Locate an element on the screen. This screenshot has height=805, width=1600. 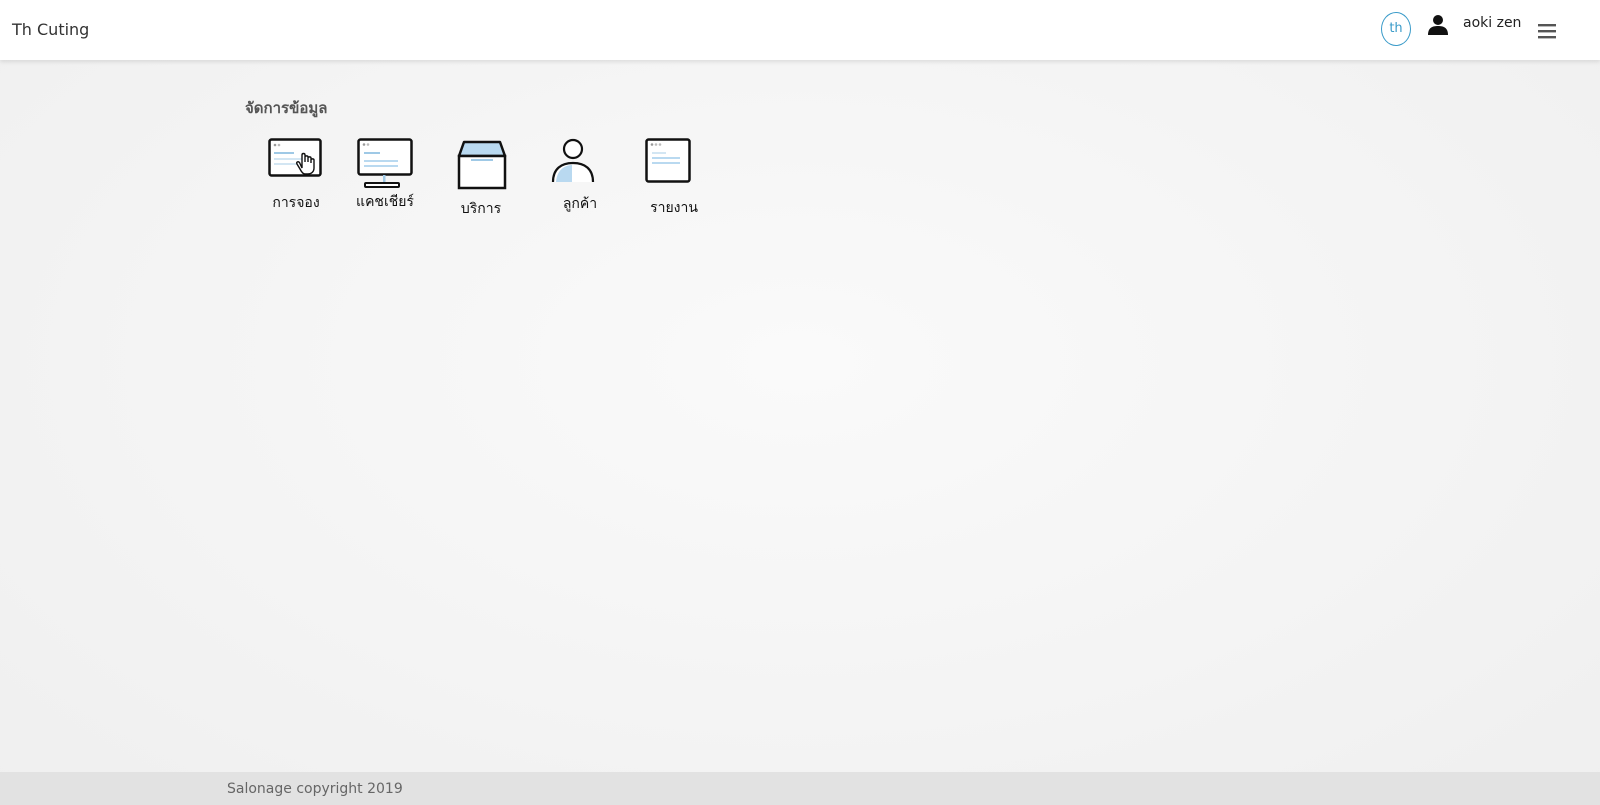
tile-report: รายงาน is located at coordinates (674, 178).